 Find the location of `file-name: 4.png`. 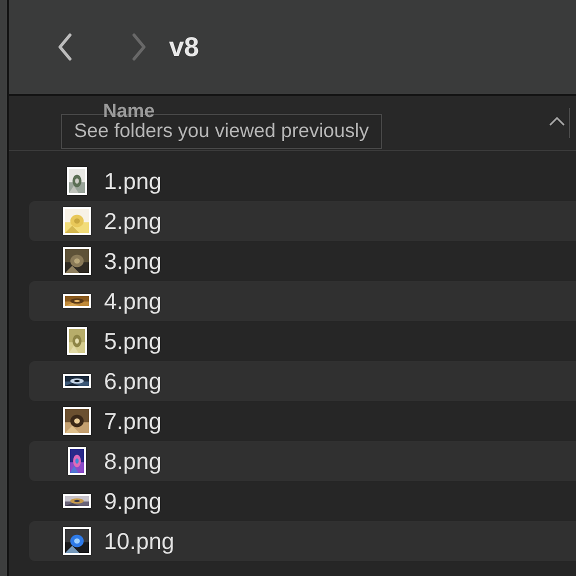

file-name: 4.png is located at coordinates (133, 301).